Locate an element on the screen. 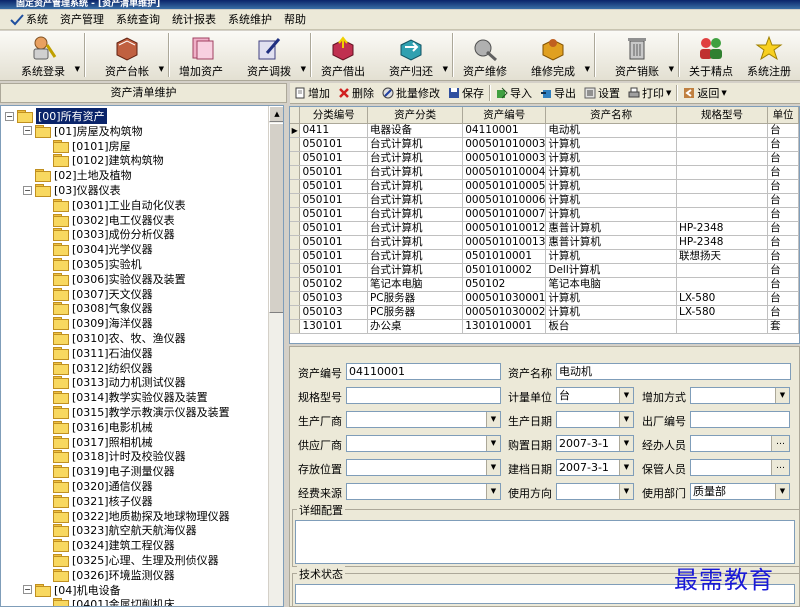 The width and height of the screenshot is (800, 607). back-button: 返回 ▼ is located at coordinates (704, 93).